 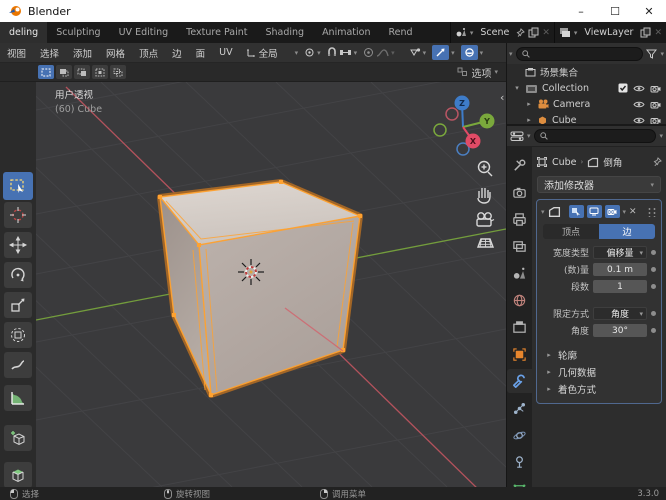 I want to click on tab-physics, so click(x=519, y=435).